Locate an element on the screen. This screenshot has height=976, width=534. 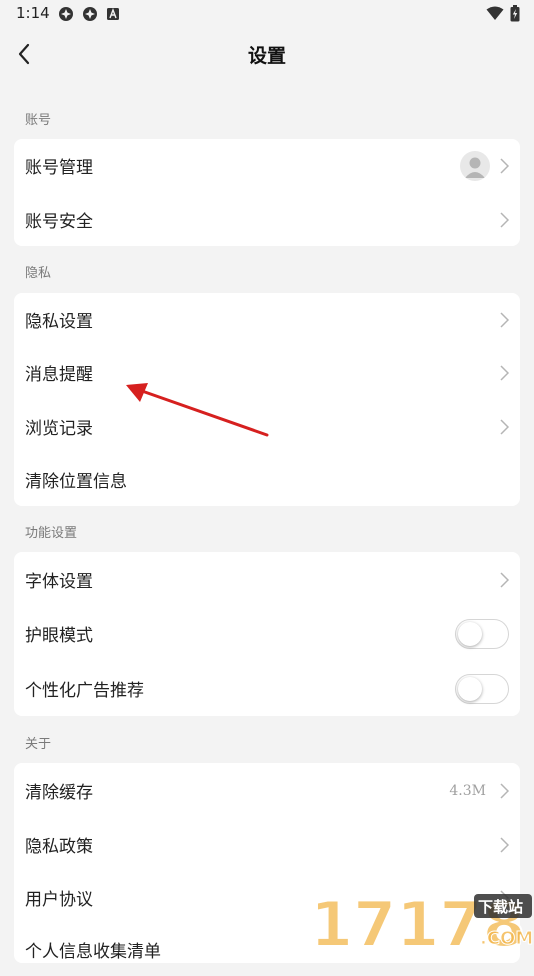
row-label: 个性化广告推荐 is located at coordinates (84, 691).